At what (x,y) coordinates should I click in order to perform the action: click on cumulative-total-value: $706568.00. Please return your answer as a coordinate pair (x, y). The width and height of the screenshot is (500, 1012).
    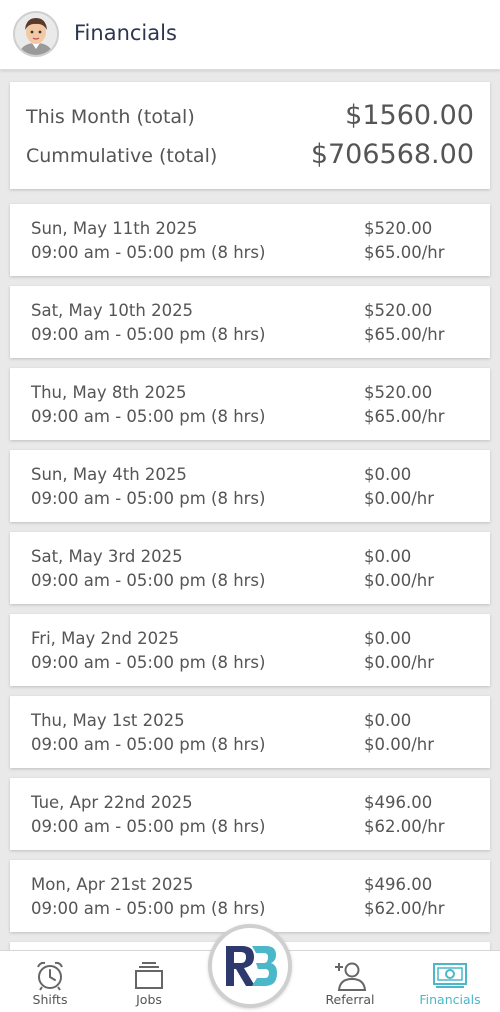
    Looking at the image, I should click on (392, 154).